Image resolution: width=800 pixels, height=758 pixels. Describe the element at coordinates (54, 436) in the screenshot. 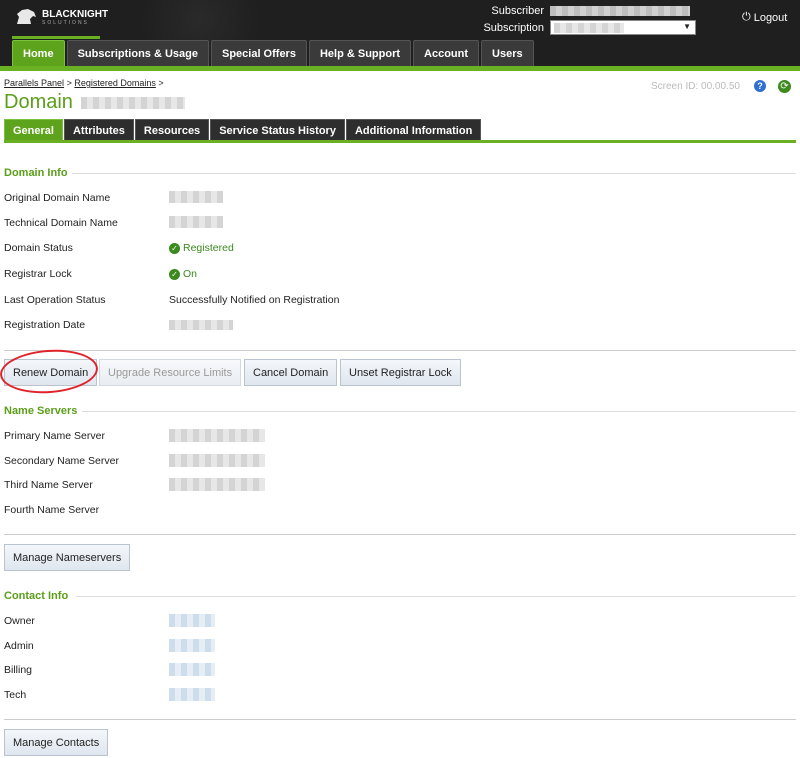

I see `label-primary-name-server: Primary Name Server` at that location.